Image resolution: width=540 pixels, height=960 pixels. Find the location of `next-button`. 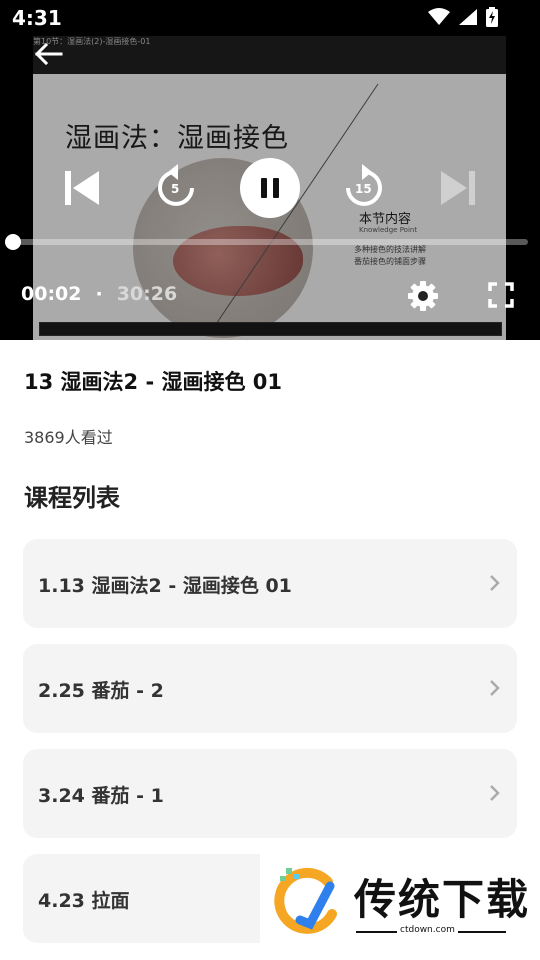

next-button is located at coordinates (458, 188).